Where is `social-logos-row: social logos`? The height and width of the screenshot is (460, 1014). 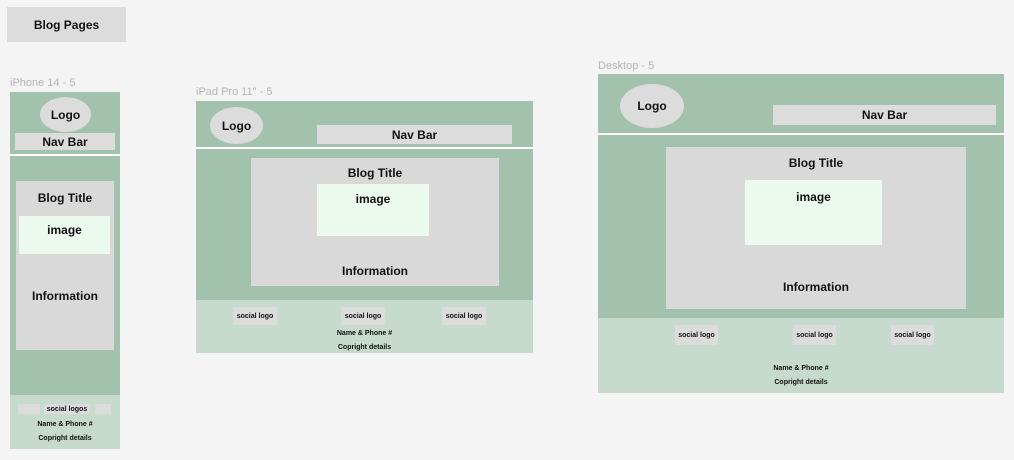
social-logos-row: social logos is located at coordinates (64, 409).